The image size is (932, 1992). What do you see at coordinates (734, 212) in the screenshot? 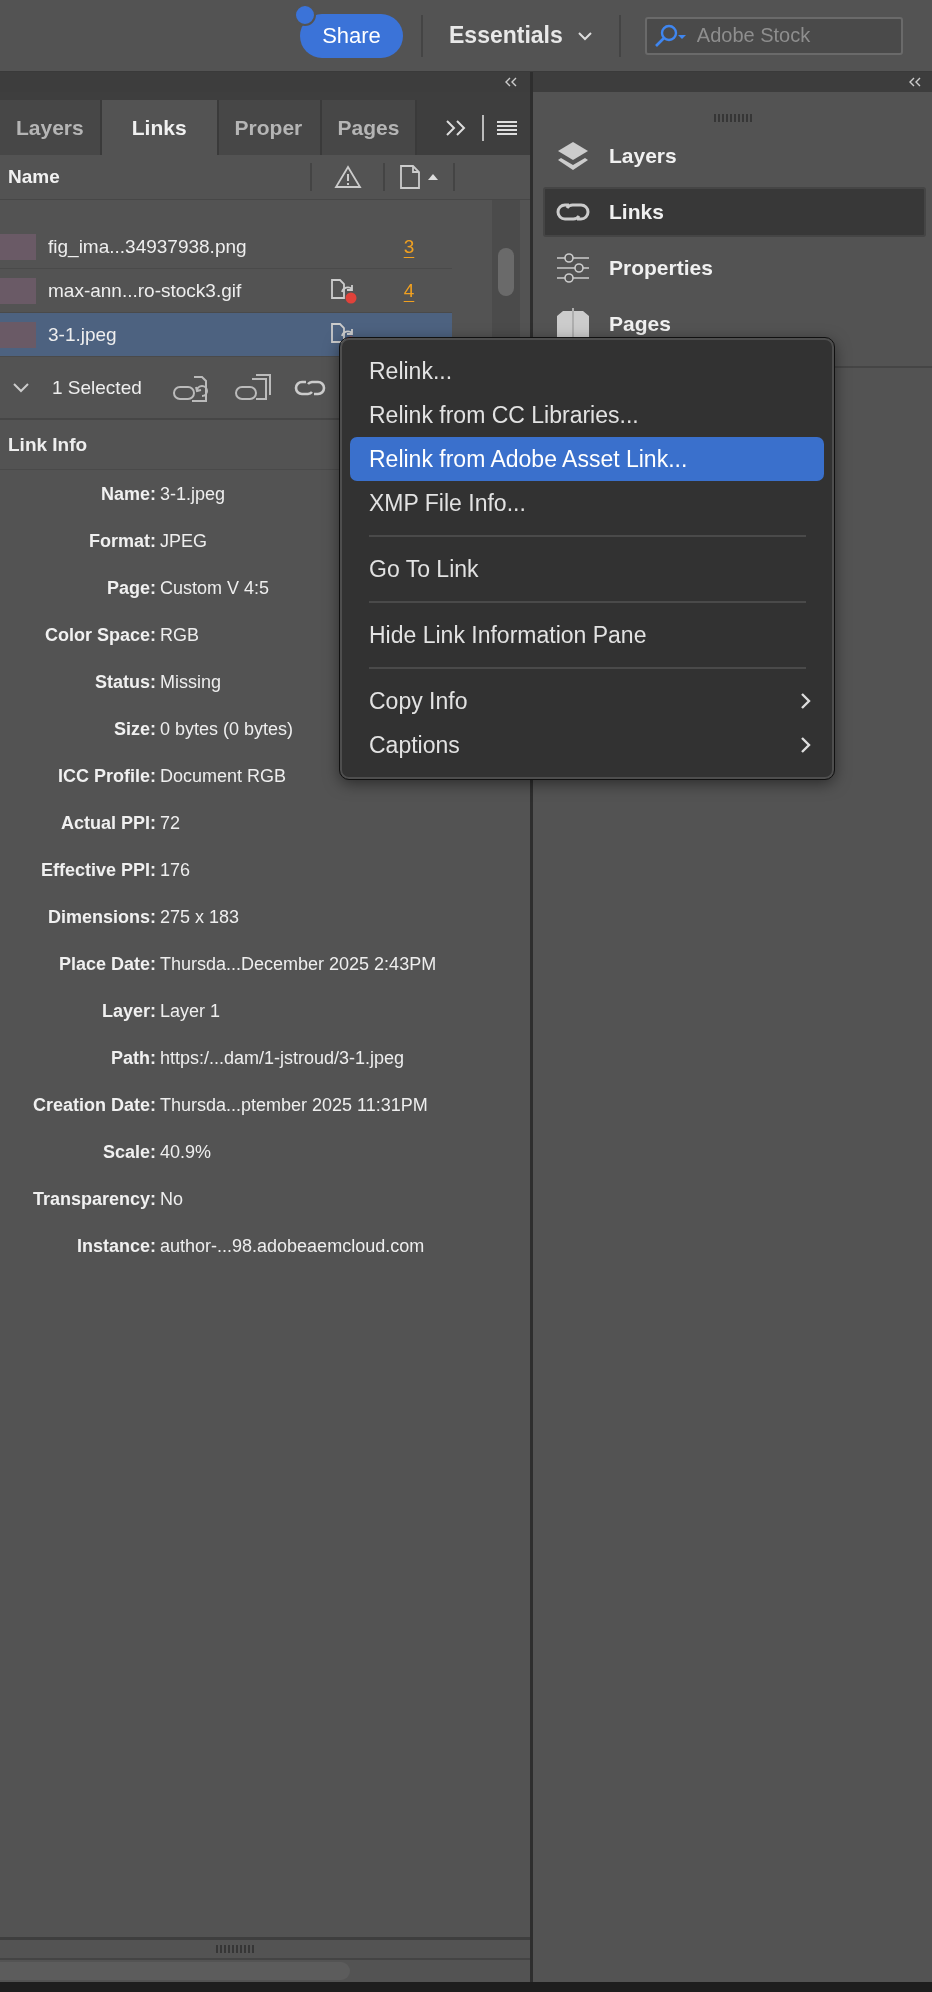
I see `dock-item: Links` at bounding box center [734, 212].